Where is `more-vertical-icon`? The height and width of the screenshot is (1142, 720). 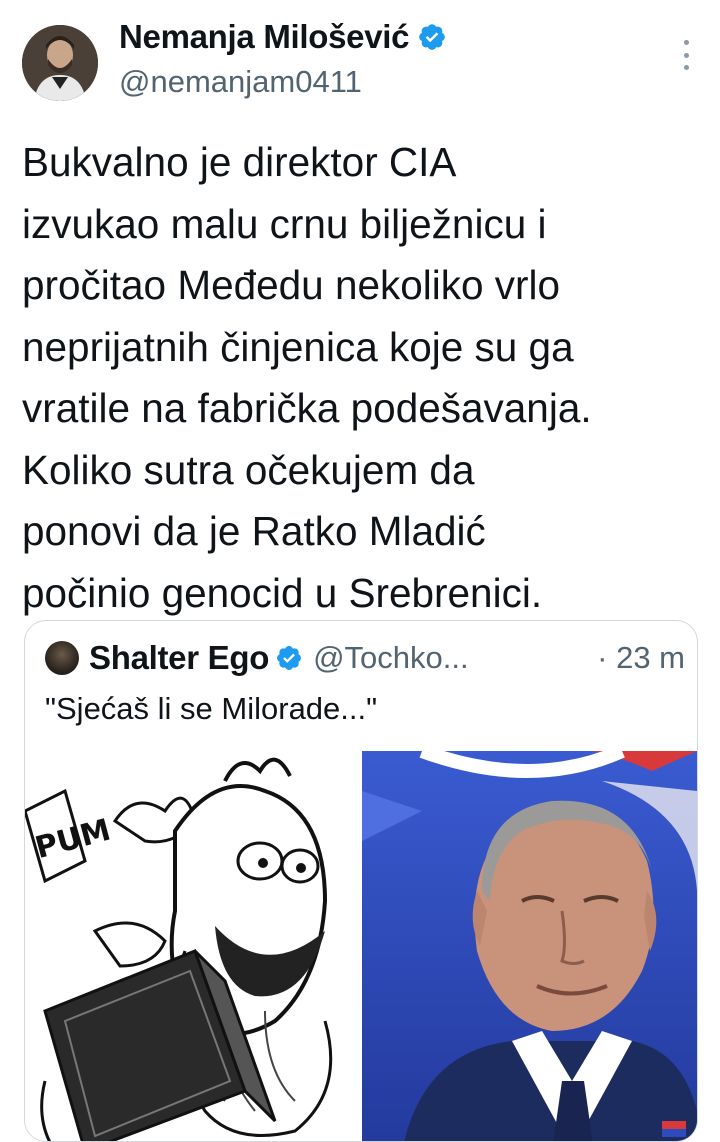
more-vertical-icon is located at coordinates (686, 55).